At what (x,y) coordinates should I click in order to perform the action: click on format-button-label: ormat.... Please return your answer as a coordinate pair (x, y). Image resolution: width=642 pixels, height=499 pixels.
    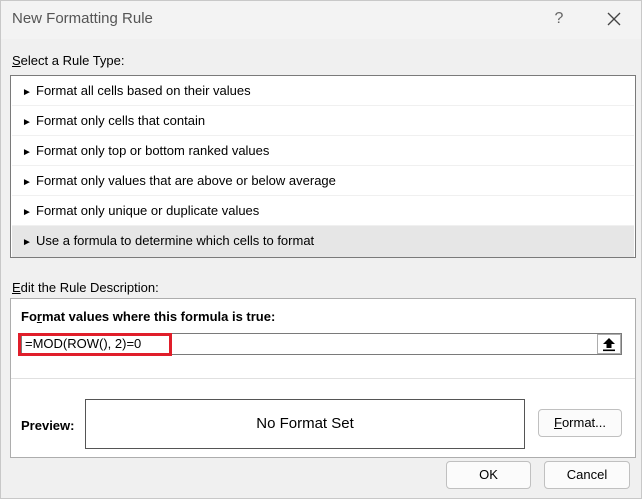
    Looking at the image, I should click on (584, 422).